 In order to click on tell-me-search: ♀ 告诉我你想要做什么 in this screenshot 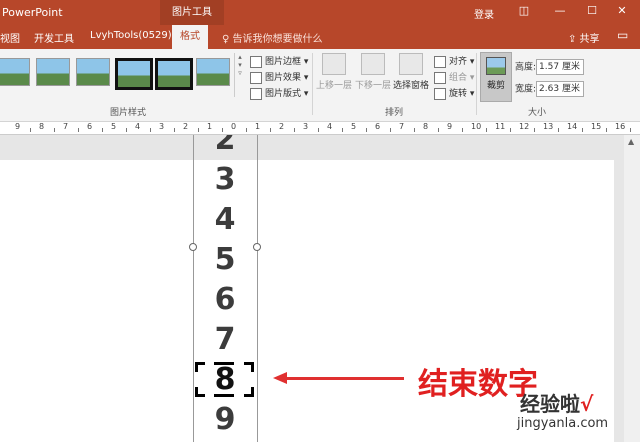, I will do `click(272, 37)`.